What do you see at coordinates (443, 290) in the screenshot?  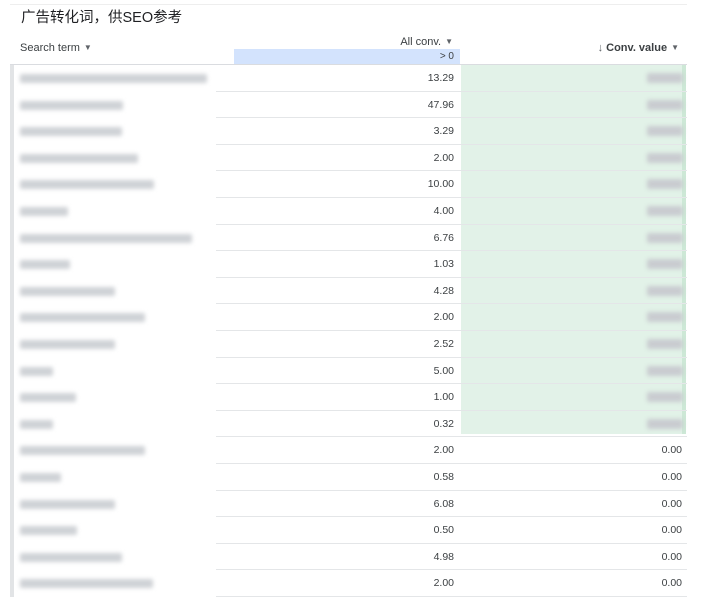 I see `all-conv-cell: 4.28` at bounding box center [443, 290].